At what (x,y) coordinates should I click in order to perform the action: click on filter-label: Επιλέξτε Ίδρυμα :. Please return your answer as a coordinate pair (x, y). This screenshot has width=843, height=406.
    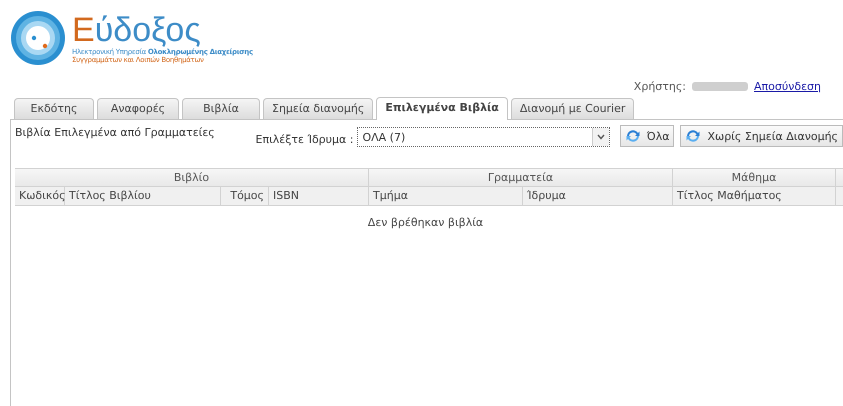
    Looking at the image, I should click on (305, 139).